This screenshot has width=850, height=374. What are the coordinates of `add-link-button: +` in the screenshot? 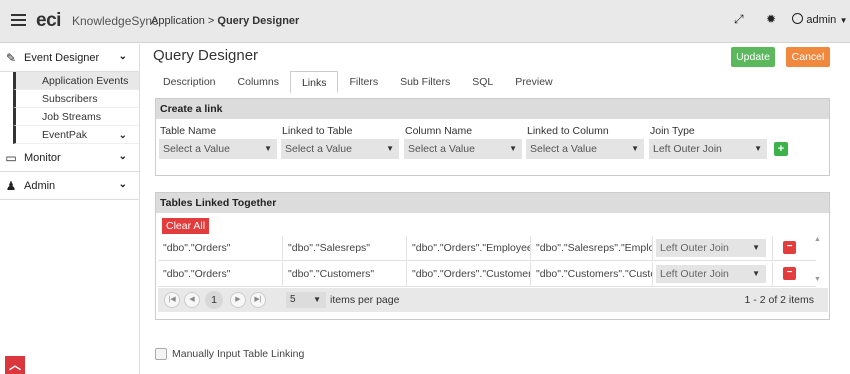 It's located at (781, 149).